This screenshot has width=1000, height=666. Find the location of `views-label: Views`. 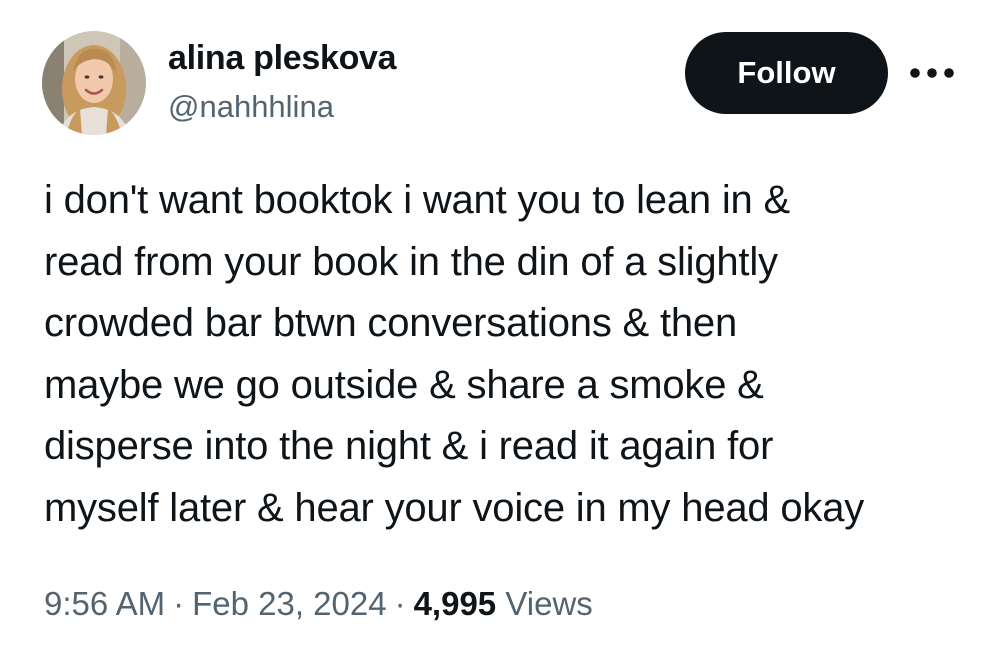

views-label: Views is located at coordinates (549, 603).